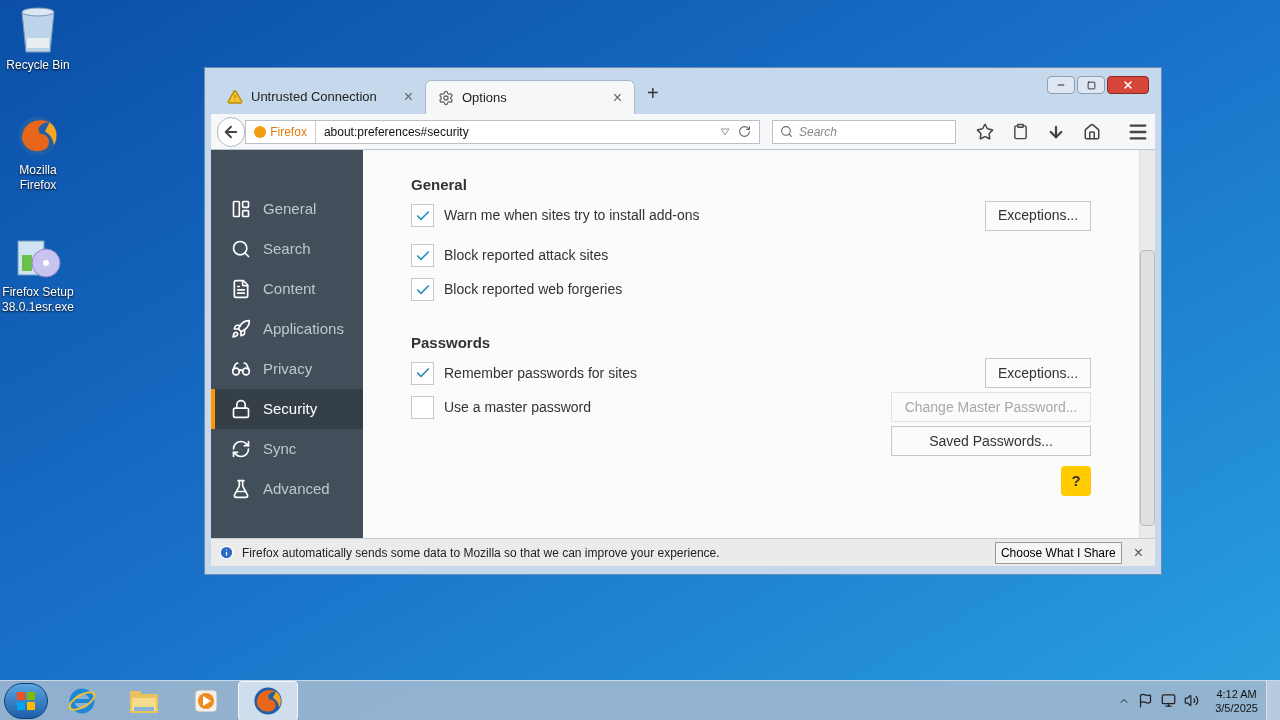  What do you see at coordinates (451, 342) in the screenshot?
I see `section-heading: Passwords` at bounding box center [451, 342].